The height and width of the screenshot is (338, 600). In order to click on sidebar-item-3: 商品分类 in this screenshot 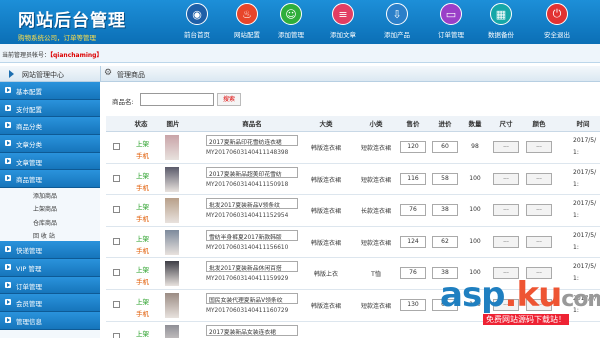, I will do `click(50, 126)`.